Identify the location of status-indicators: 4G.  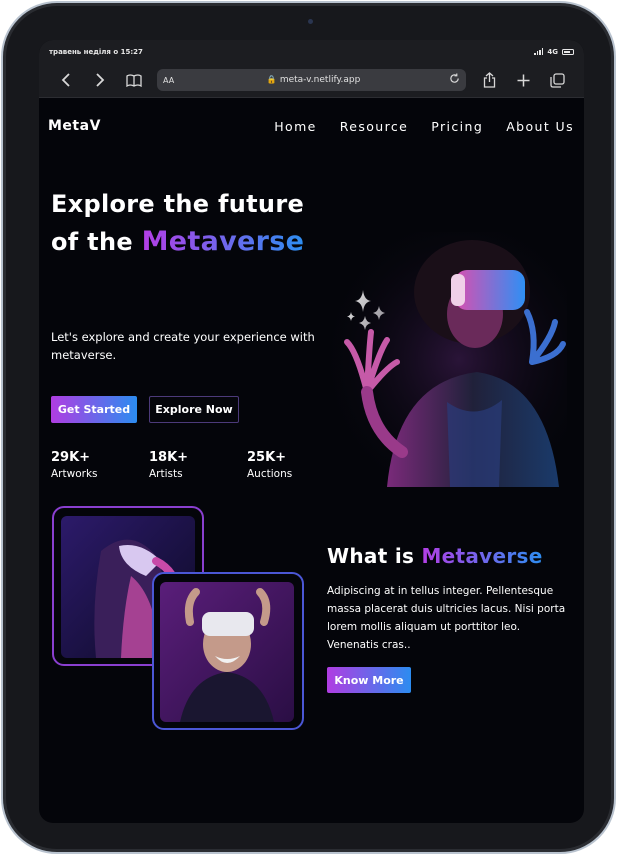
(554, 52).